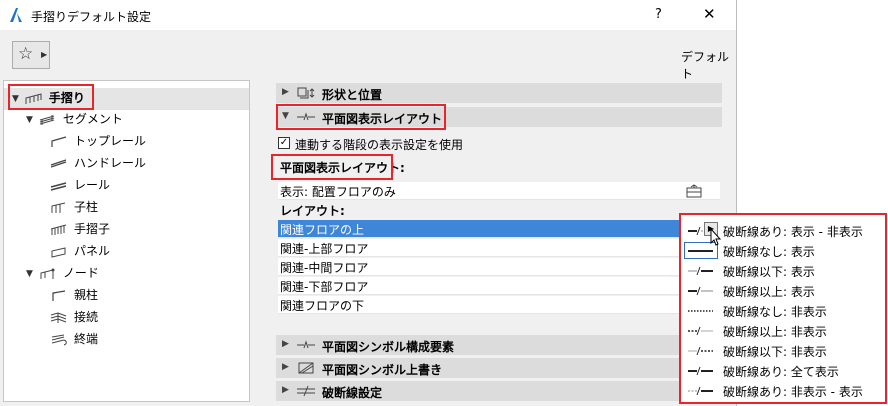  Describe the element at coordinates (58, 186) in the screenshot. I see `rail-icon` at that location.